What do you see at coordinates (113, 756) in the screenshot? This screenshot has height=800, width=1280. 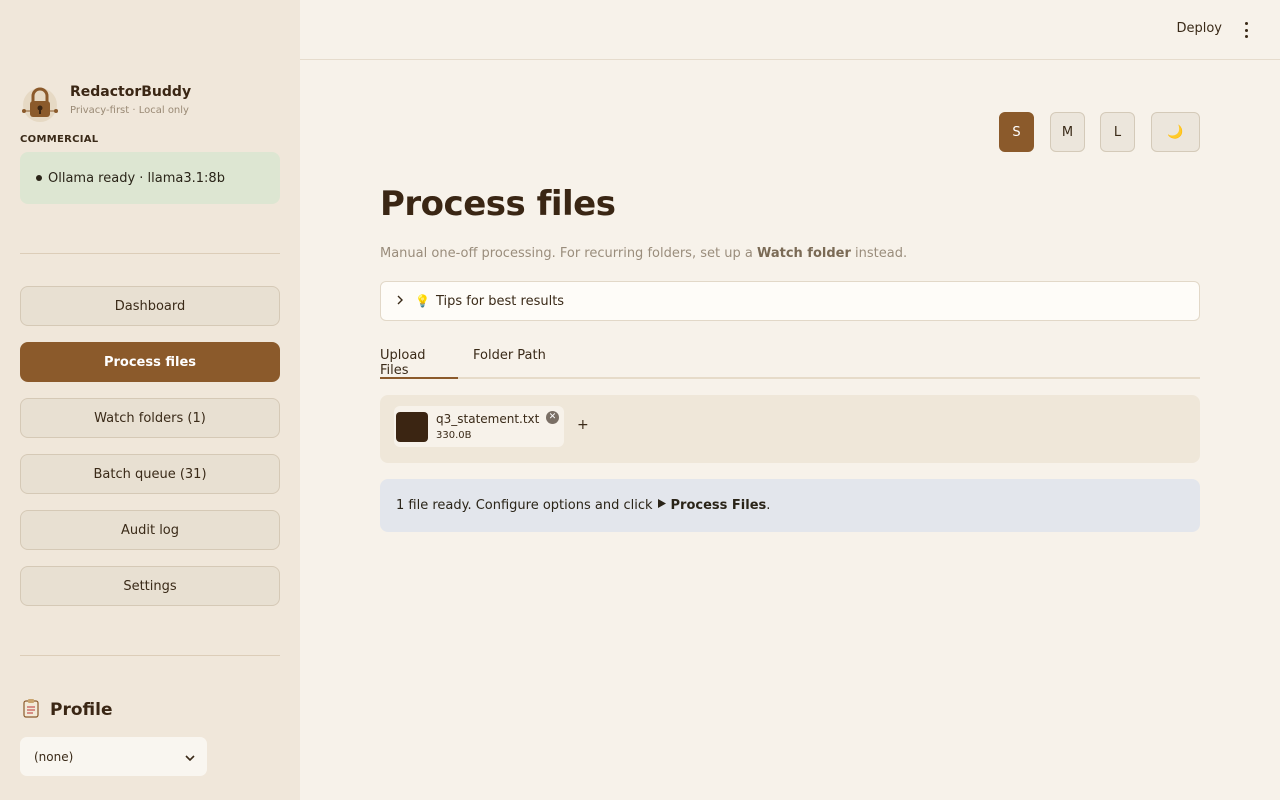 I see `profile-select: (none)` at bounding box center [113, 756].